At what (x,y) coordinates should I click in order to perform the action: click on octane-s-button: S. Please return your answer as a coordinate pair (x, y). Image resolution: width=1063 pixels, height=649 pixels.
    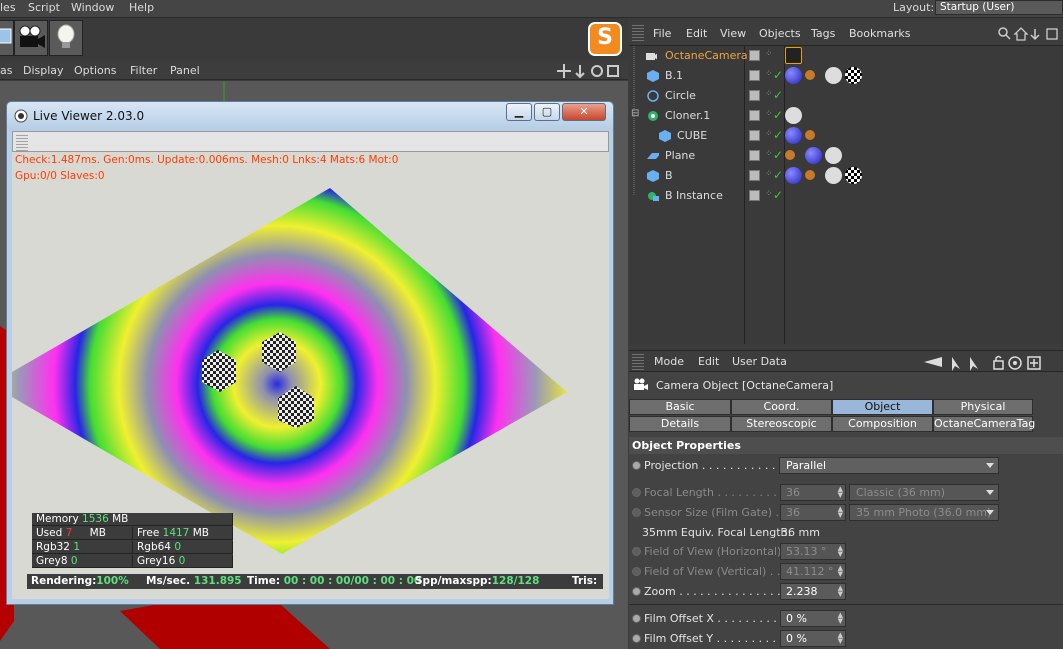
    Looking at the image, I should click on (605, 39).